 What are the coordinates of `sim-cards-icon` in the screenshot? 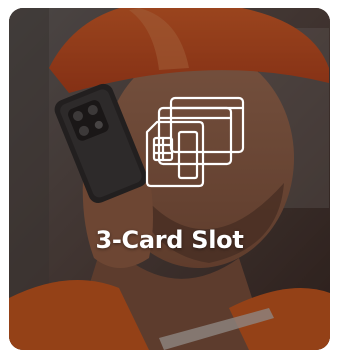 It's located at (195, 142).